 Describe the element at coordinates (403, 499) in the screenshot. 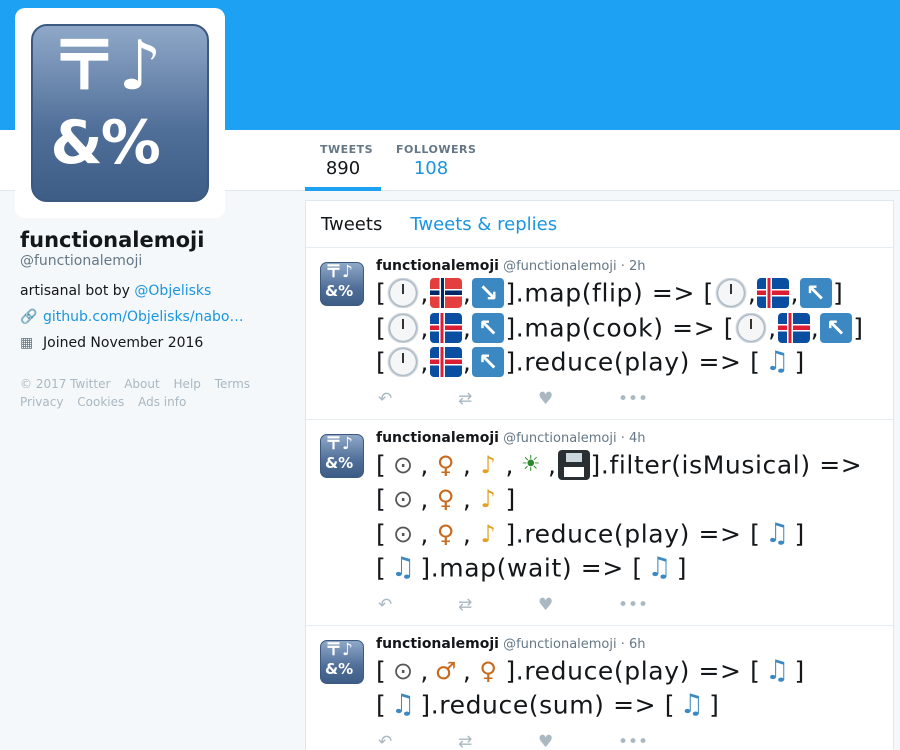

I see `microphone-icon: ⊙` at that location.